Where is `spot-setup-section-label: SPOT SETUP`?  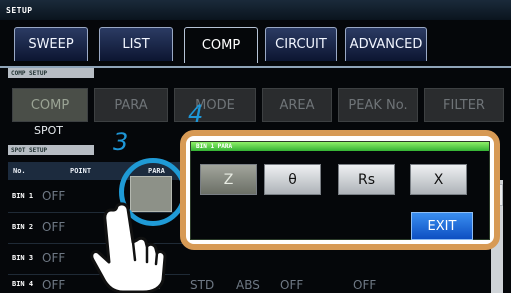
spot-setup-section-label: SPOT SETUP is located at coordinates (51, 150).